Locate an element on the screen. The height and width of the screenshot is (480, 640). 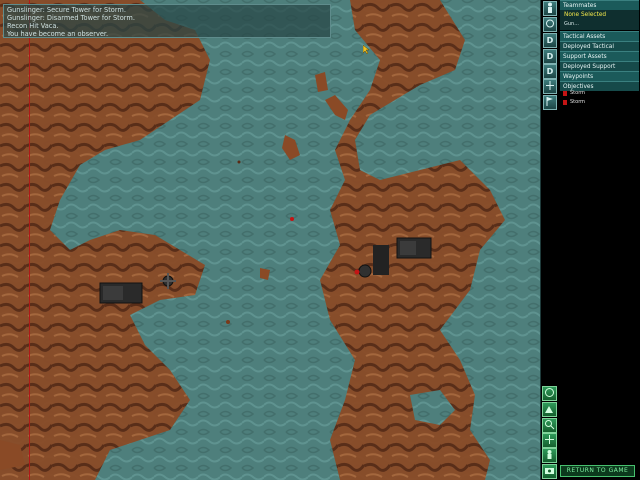
objectives-list: Storm Storm is located at coordinates (599, 101).